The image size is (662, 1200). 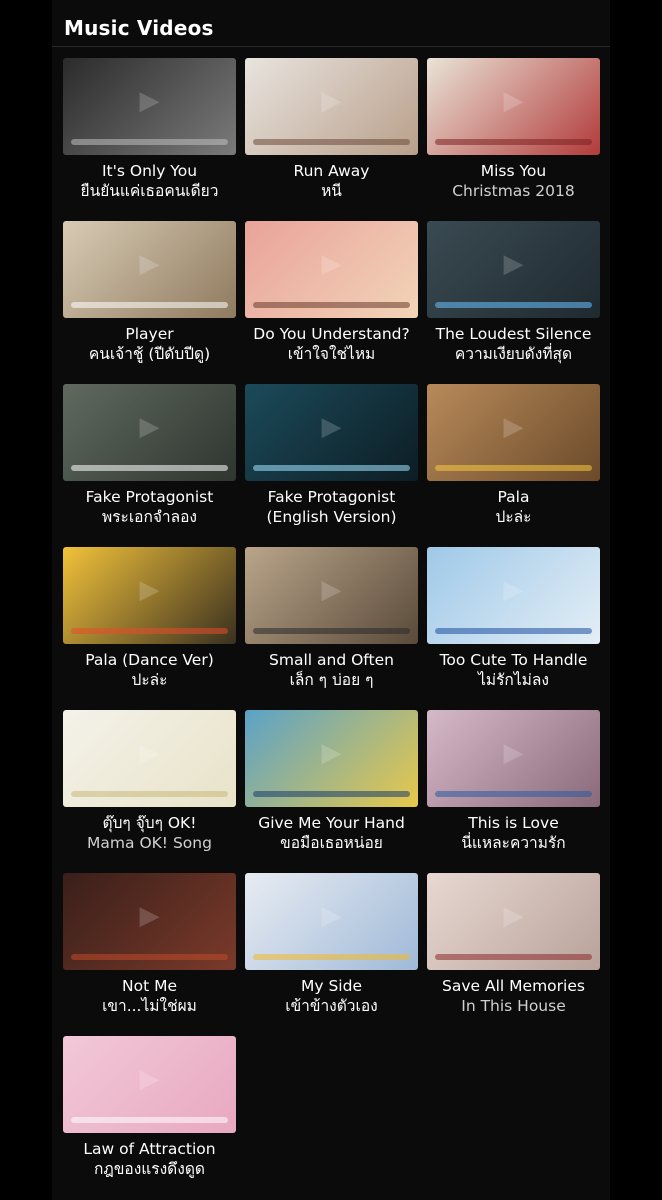 I want to click on video-caption: Small and Often เล็ก ๆ บ่อย ๆ, so click(x=331, y=670).